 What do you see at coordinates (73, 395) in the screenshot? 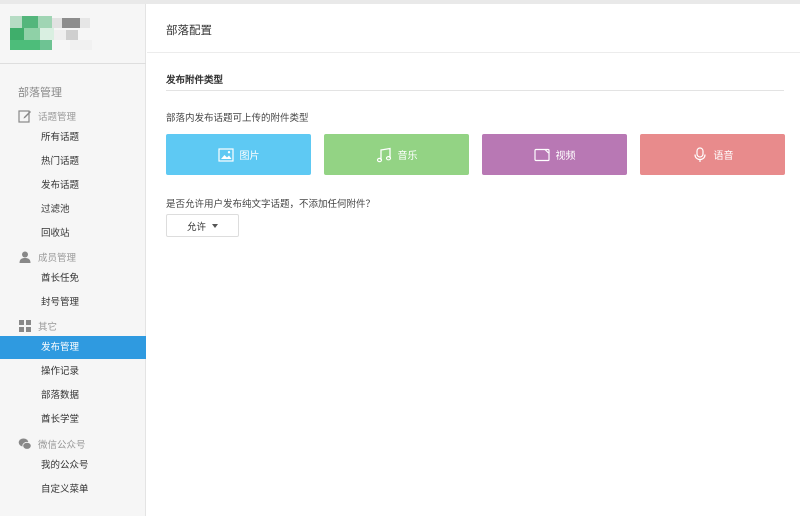
I see `sidebar-item-tribe-data: 部落数据` at bounding box center [73, 395].